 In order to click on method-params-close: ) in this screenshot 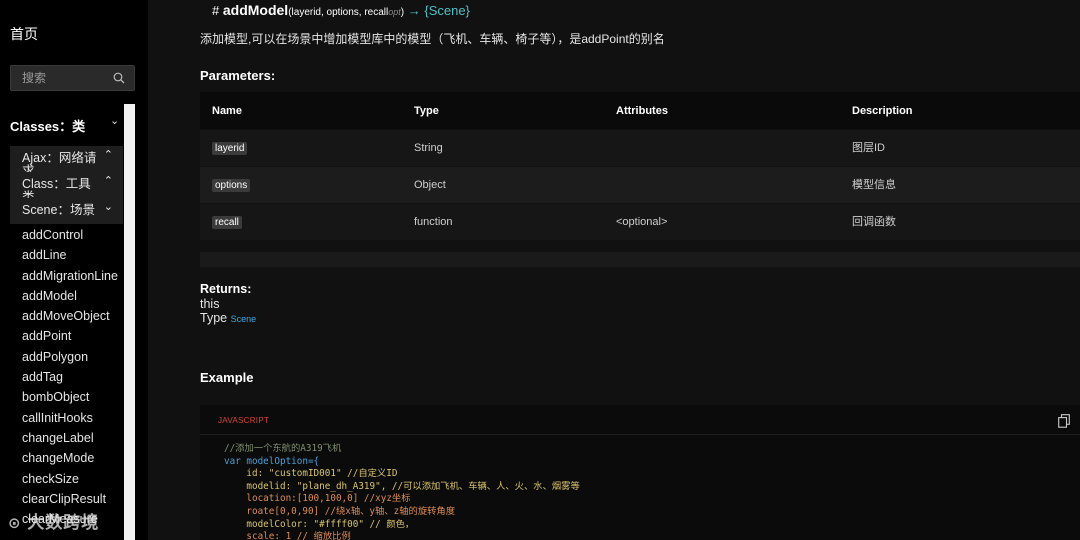, I will do `click(402, 12)`.